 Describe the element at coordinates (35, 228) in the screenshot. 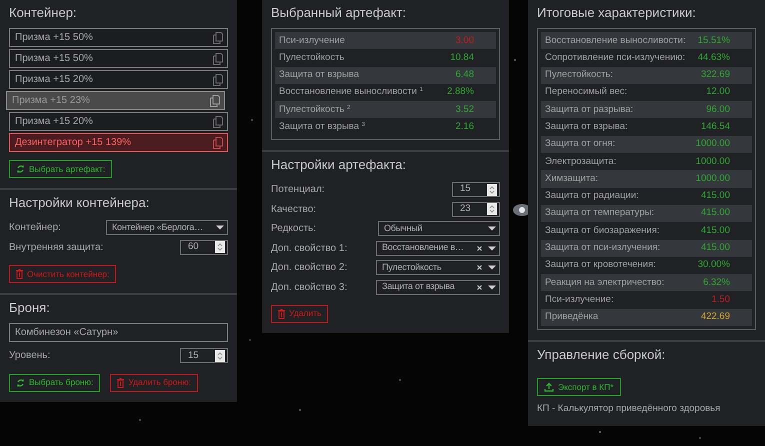

I see `field-label: Контейнер:` at that location.